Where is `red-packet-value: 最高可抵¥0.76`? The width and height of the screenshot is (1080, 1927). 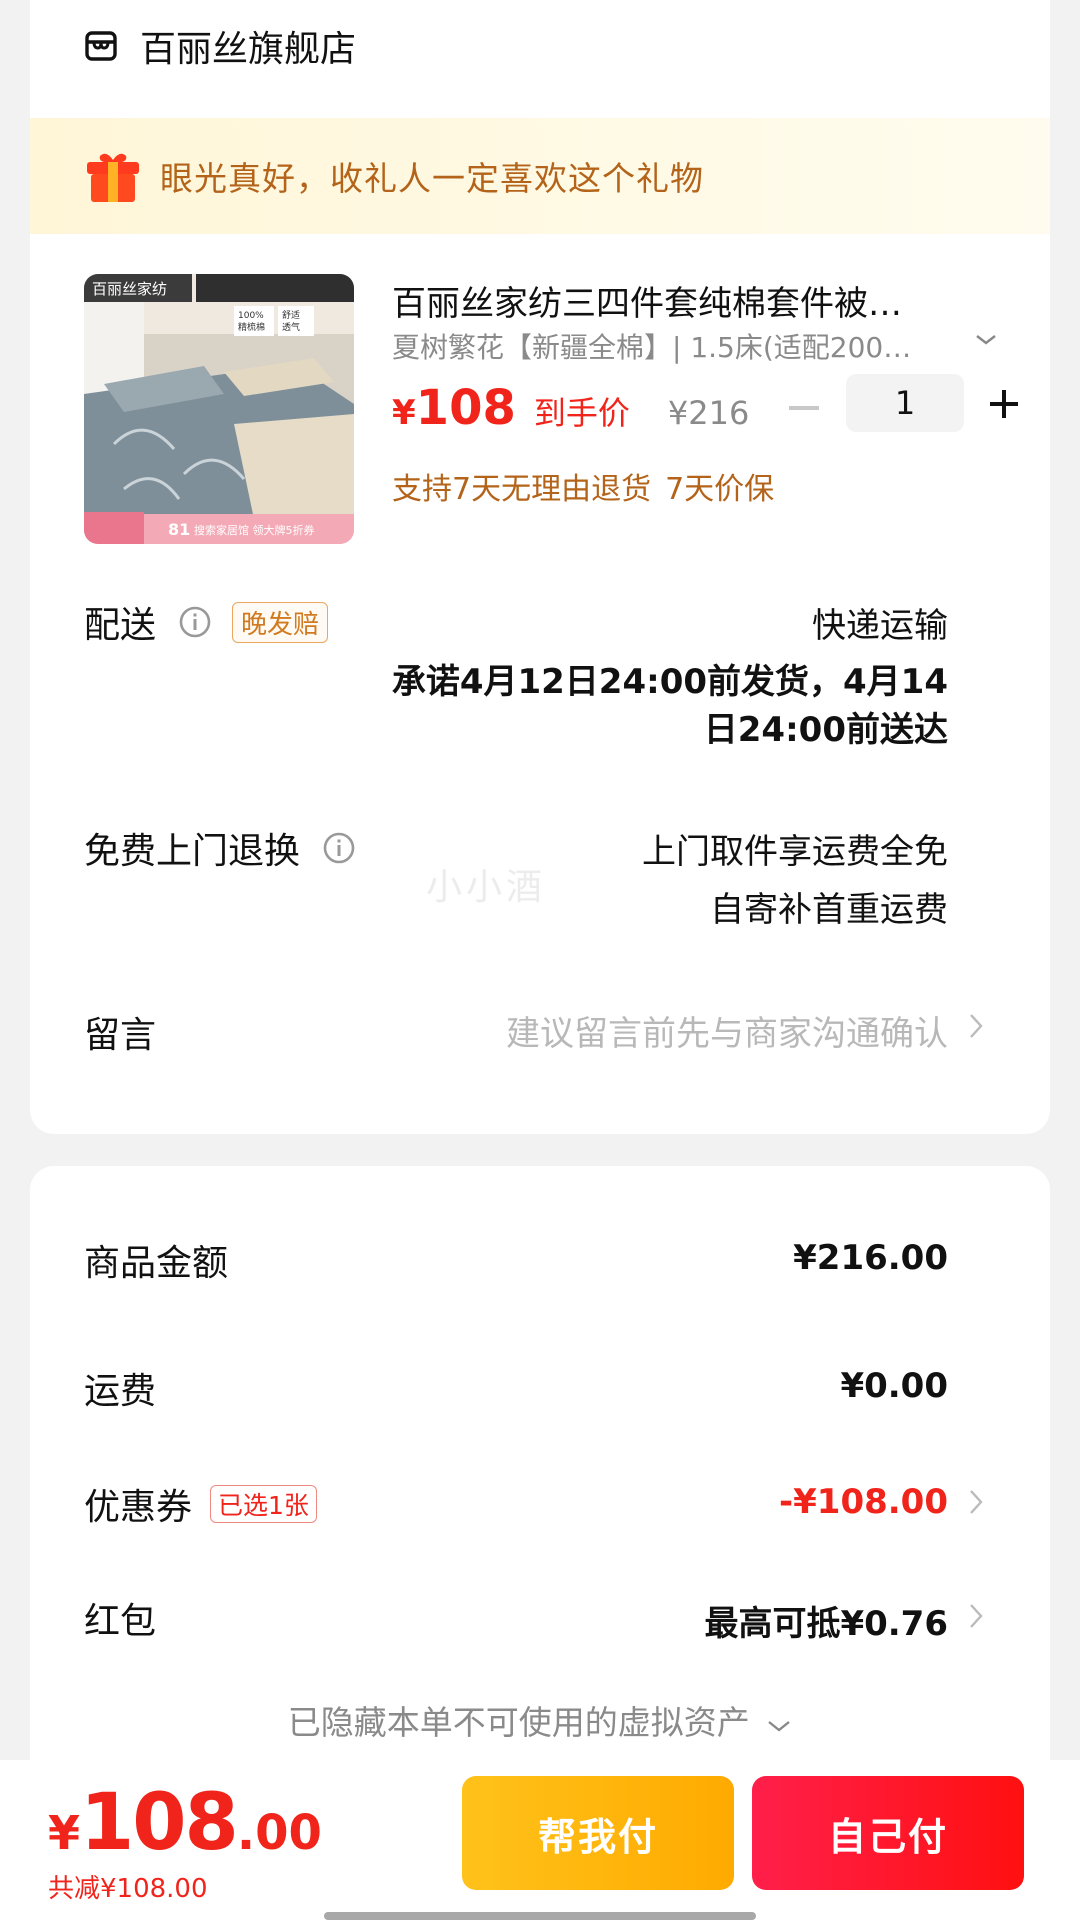
red-packet-value: 最高可抵¥0.76 is located at coordinates (826, 1620).